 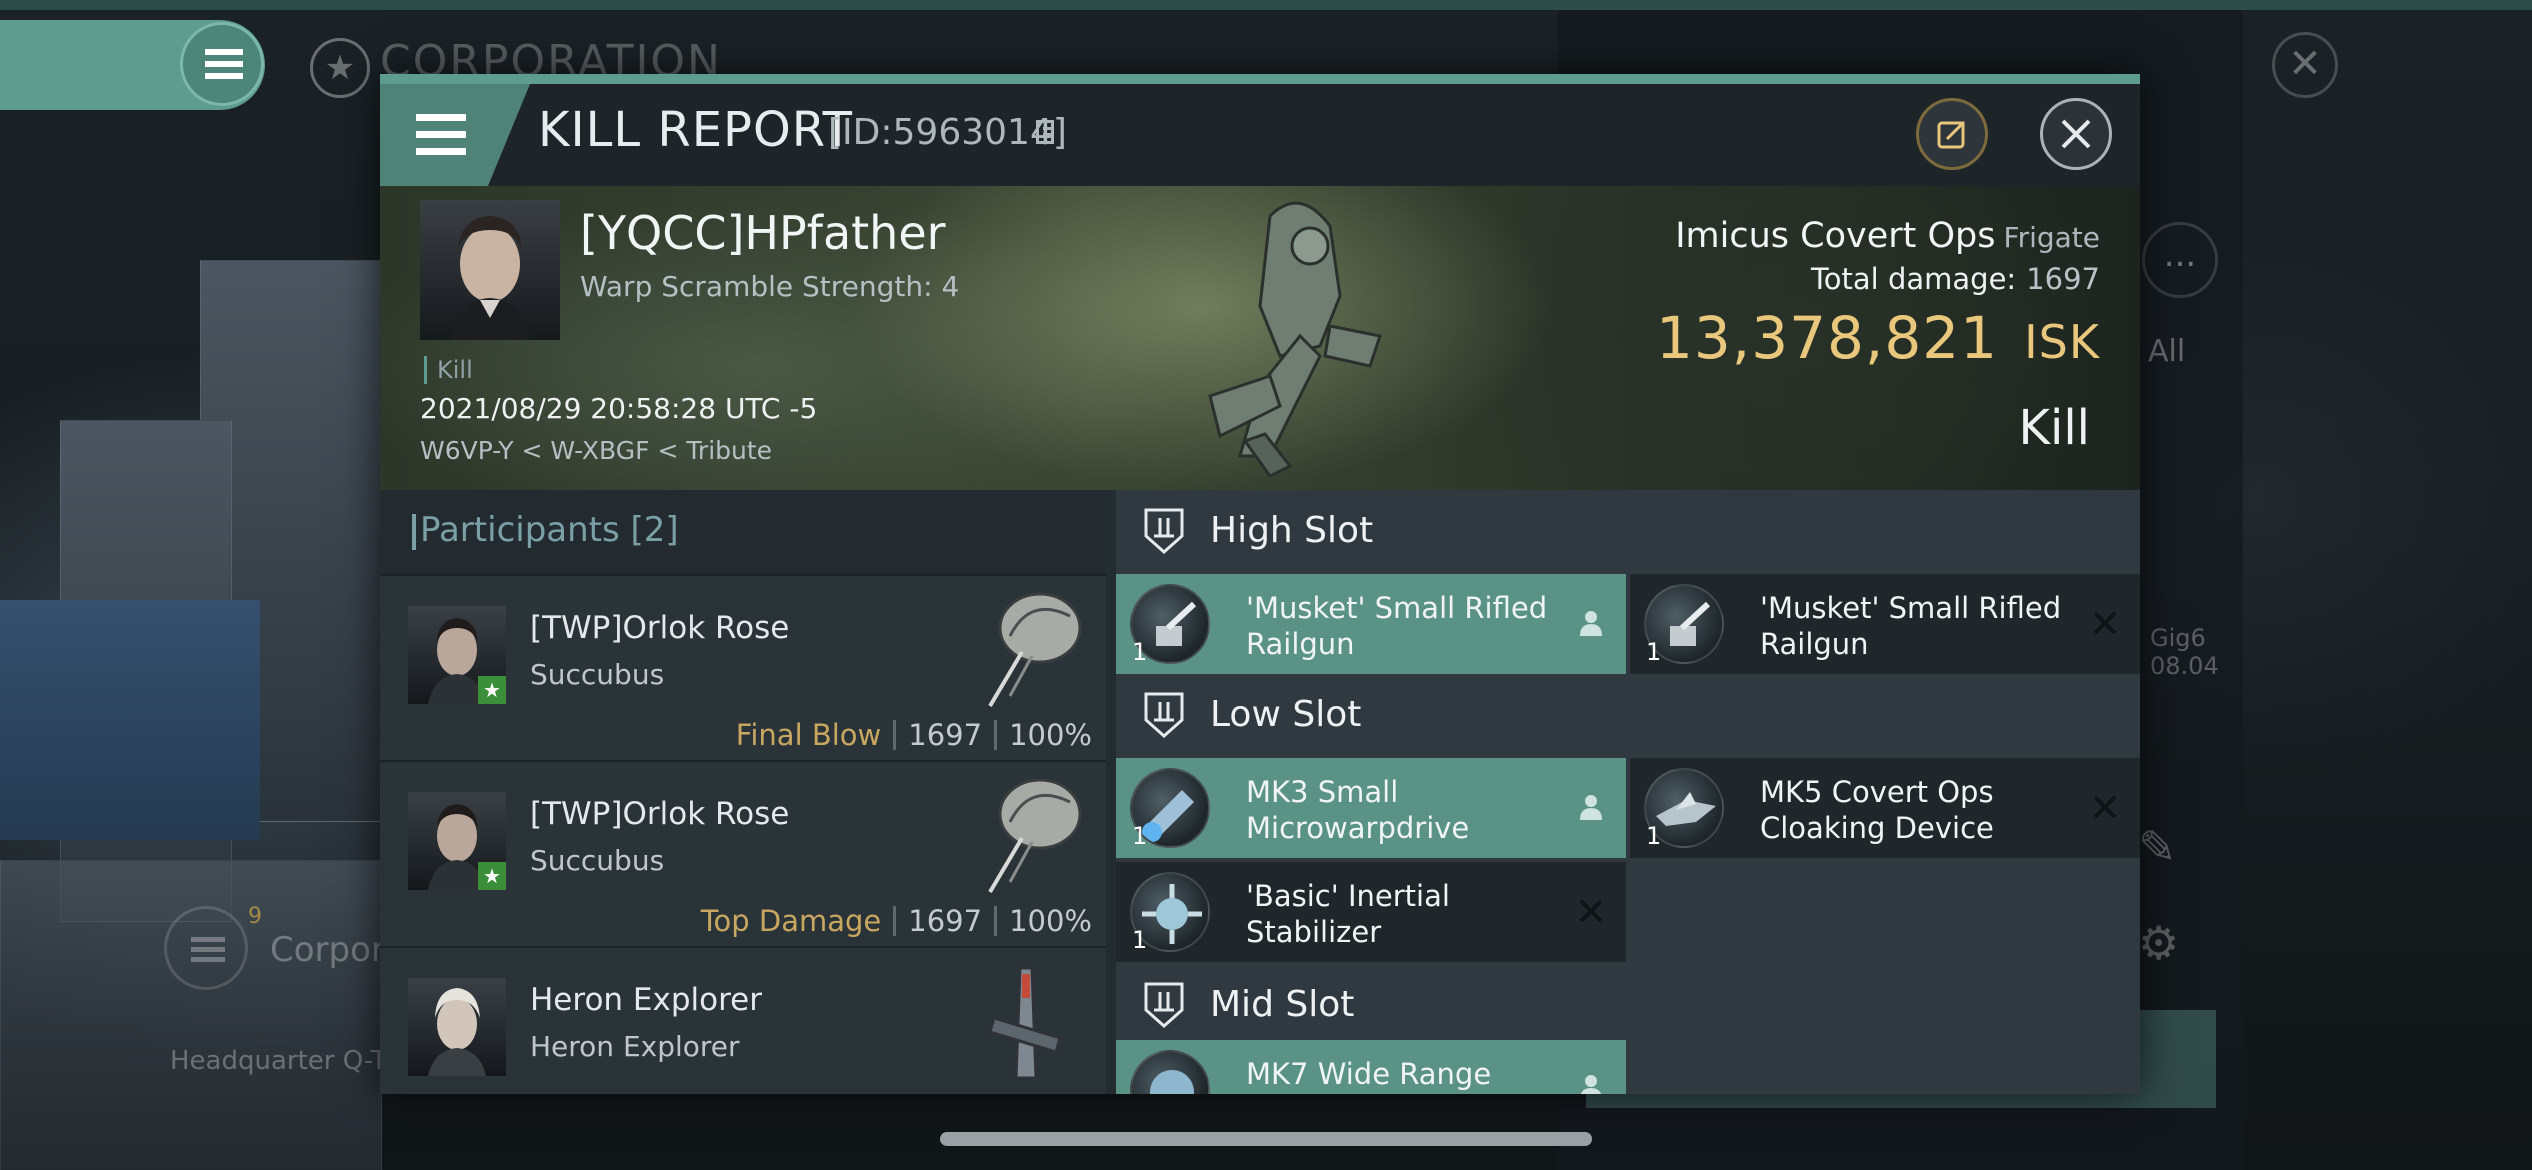 I want to click on background-corp-menu-button, so click(x=206, y=948).